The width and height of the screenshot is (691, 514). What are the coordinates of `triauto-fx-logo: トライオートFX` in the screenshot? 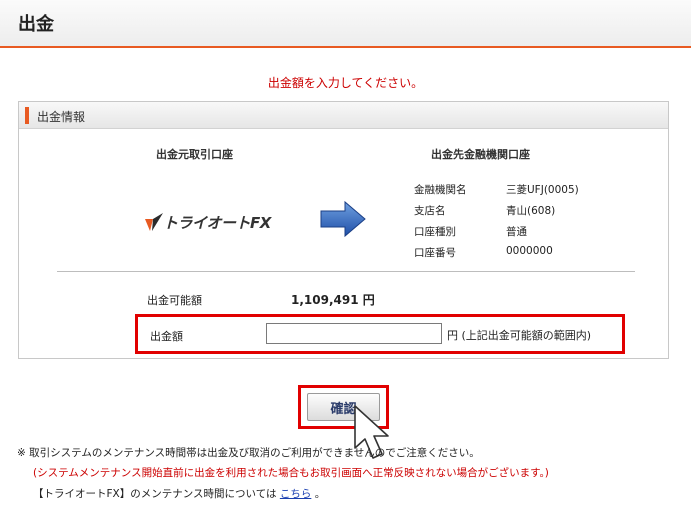 It's located at (213, 222).